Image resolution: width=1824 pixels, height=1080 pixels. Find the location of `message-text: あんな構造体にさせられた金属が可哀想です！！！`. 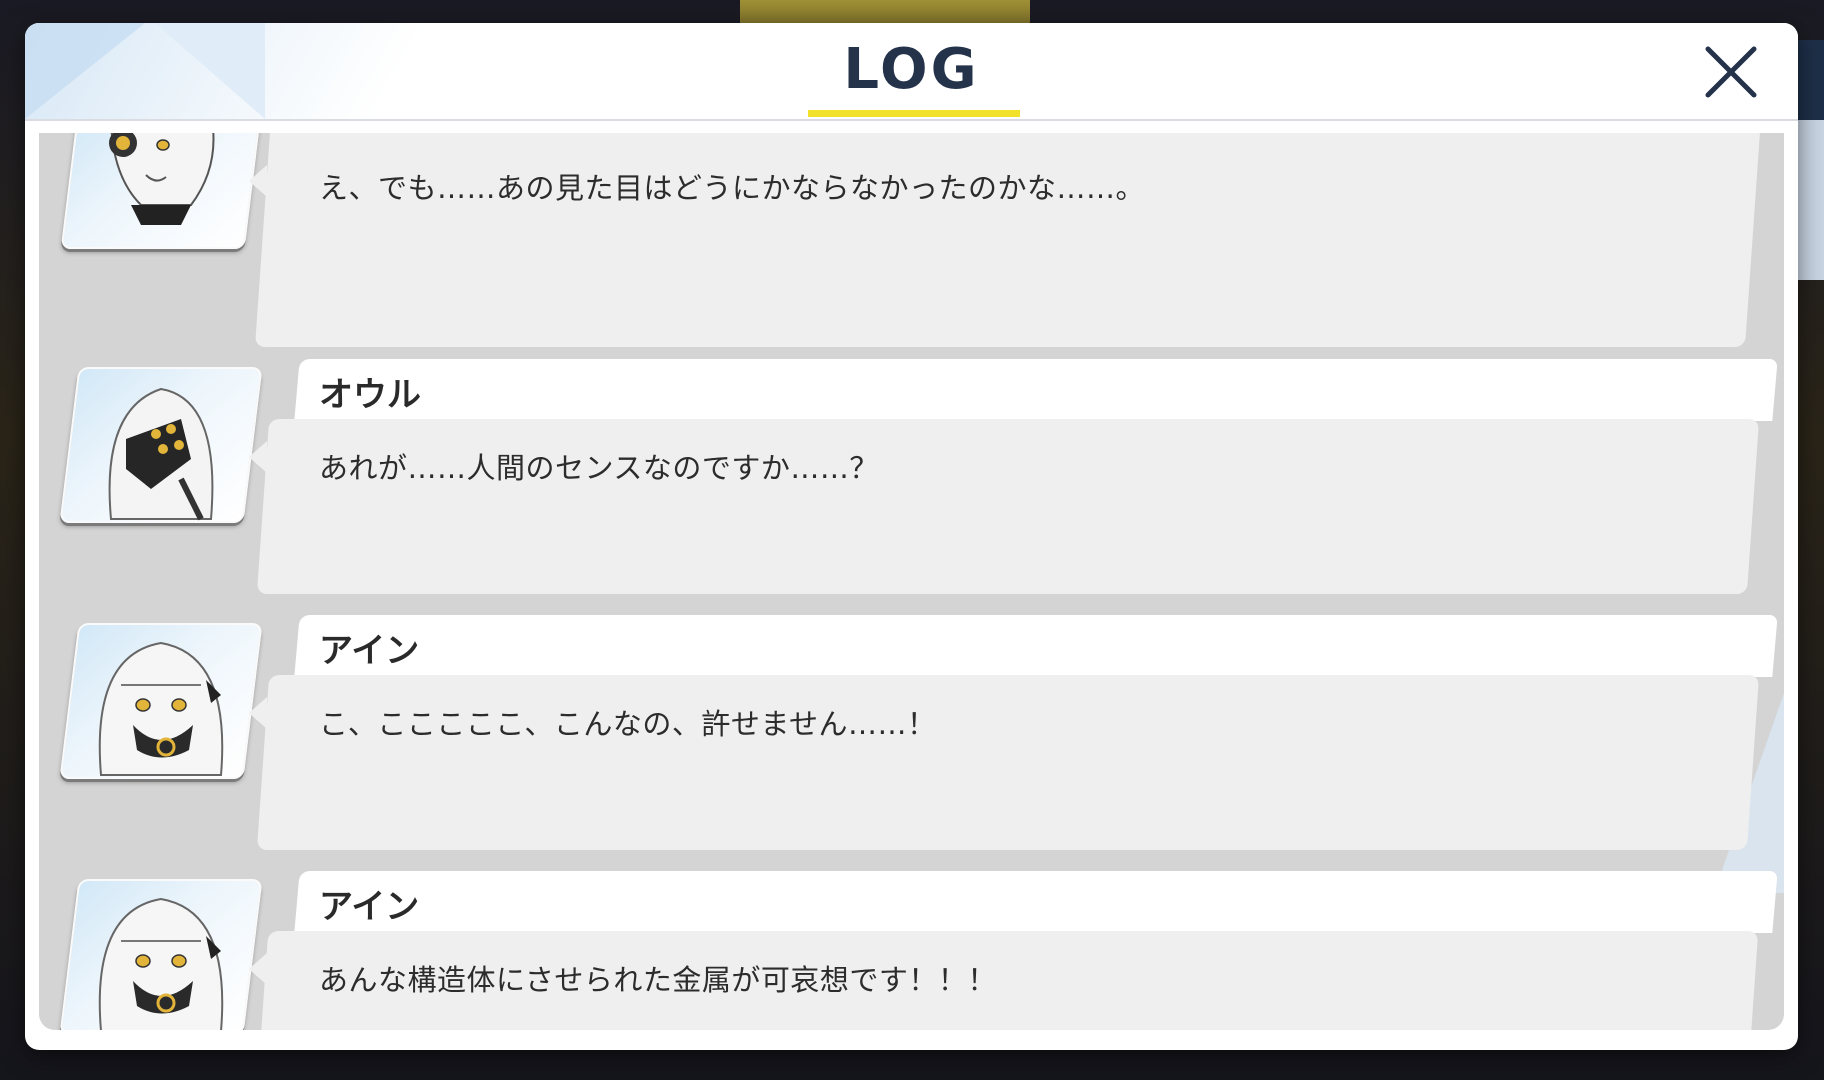

message-text: あんな構造体にさせられた金属が可哀想です！！！ is located at coordinates (658, 980).